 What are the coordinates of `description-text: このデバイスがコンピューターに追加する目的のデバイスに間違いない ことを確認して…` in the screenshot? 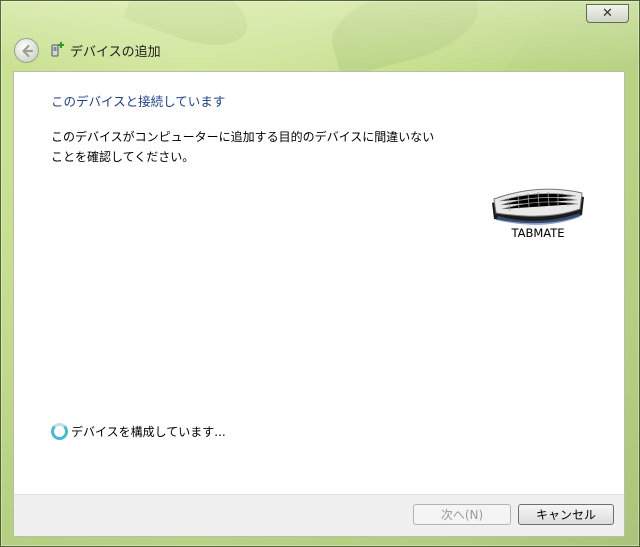 It's located at (242, 147).